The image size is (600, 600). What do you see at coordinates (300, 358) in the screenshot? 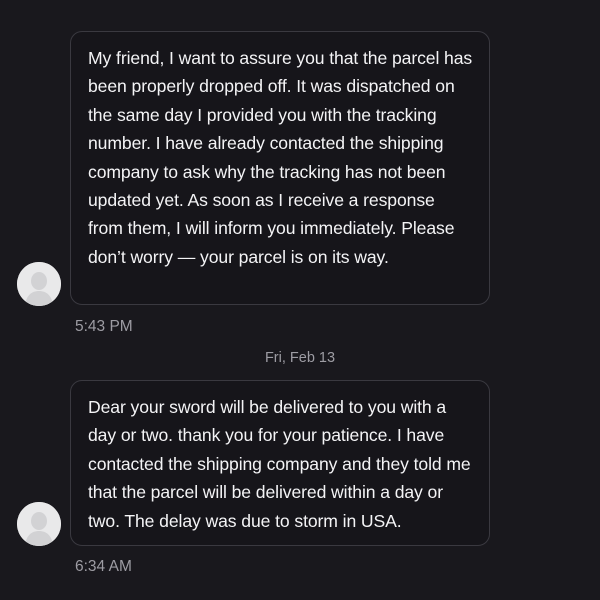
I see `date-separator: Fri, Feb 13` at bounding box center [300, 358].